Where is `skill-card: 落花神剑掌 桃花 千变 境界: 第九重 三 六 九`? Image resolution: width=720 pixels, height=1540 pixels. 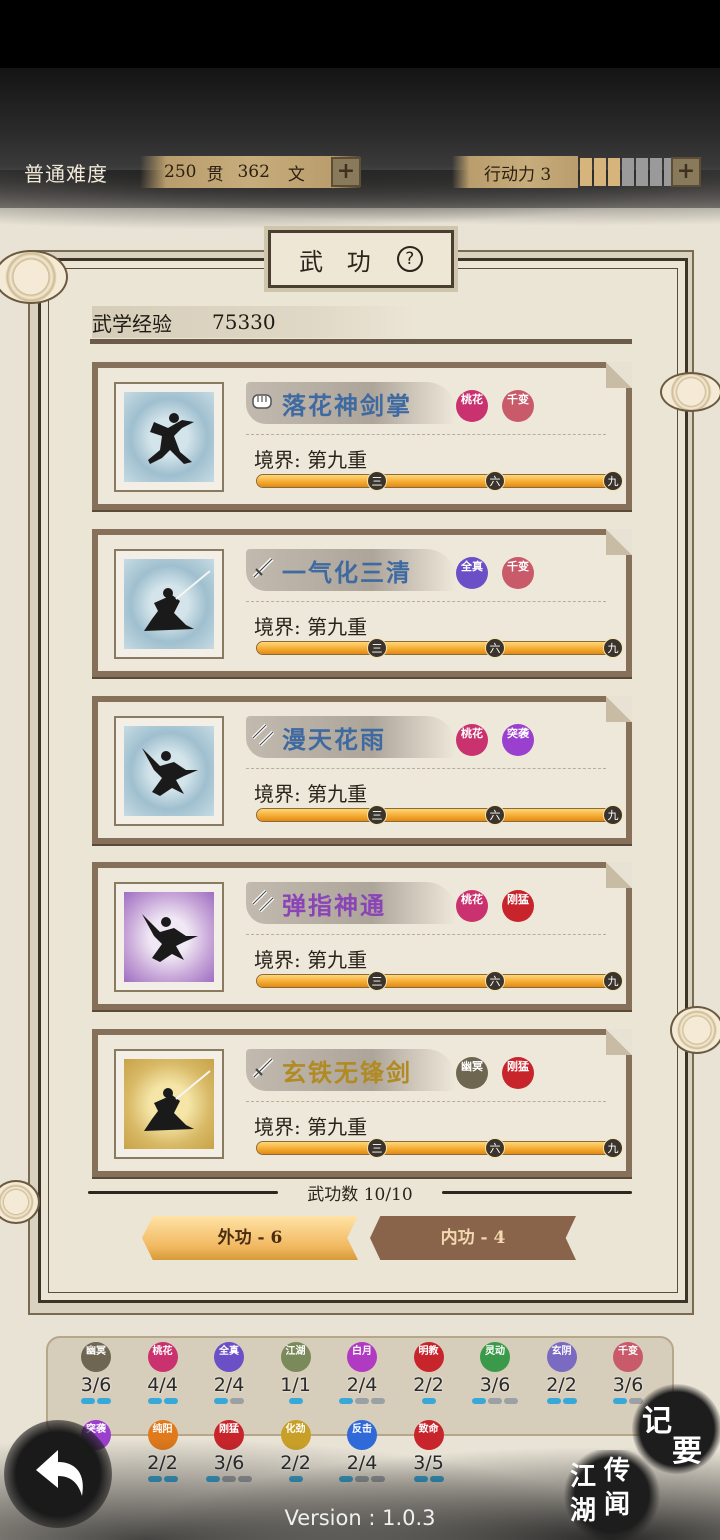
skill-card: 落花神剑掌 桃花 千变 境界: 第九重 三 六 九 is located at coordinates (362, 436).